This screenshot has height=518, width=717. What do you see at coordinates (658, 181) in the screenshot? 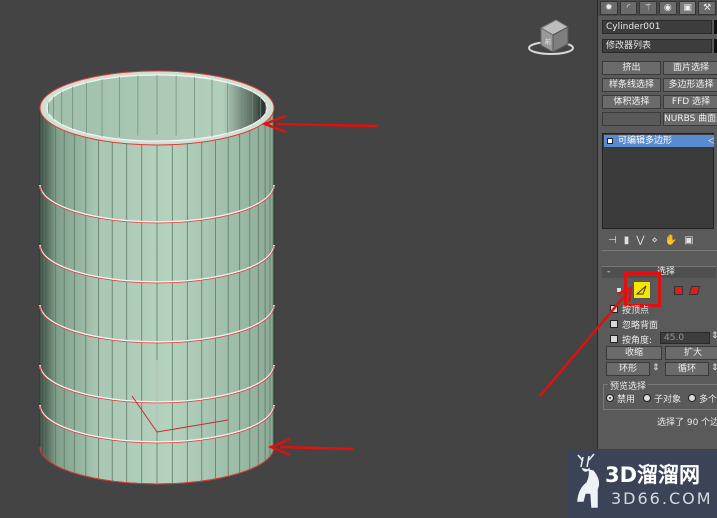
I see `modifier-stack-list: 可编辑多边形 ◁` at bounding box center [658, 181].